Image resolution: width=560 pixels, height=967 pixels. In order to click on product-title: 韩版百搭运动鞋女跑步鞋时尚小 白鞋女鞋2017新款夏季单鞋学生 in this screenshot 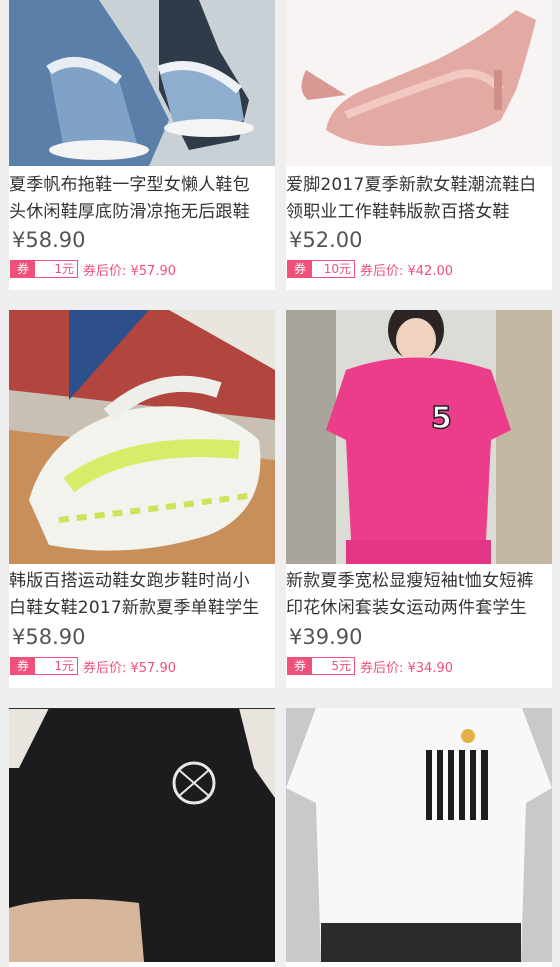, I will do `click(142, 595)`.